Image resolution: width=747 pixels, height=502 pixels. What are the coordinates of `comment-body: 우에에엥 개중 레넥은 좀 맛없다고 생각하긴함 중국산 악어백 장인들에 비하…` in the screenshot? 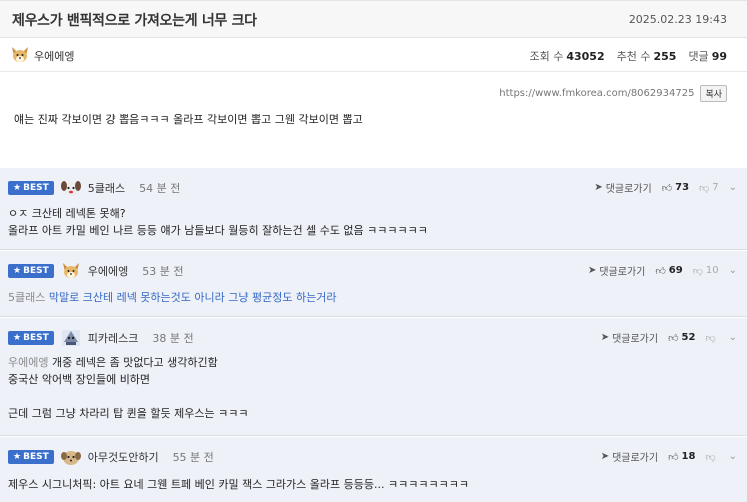 It's located at (128, 388).